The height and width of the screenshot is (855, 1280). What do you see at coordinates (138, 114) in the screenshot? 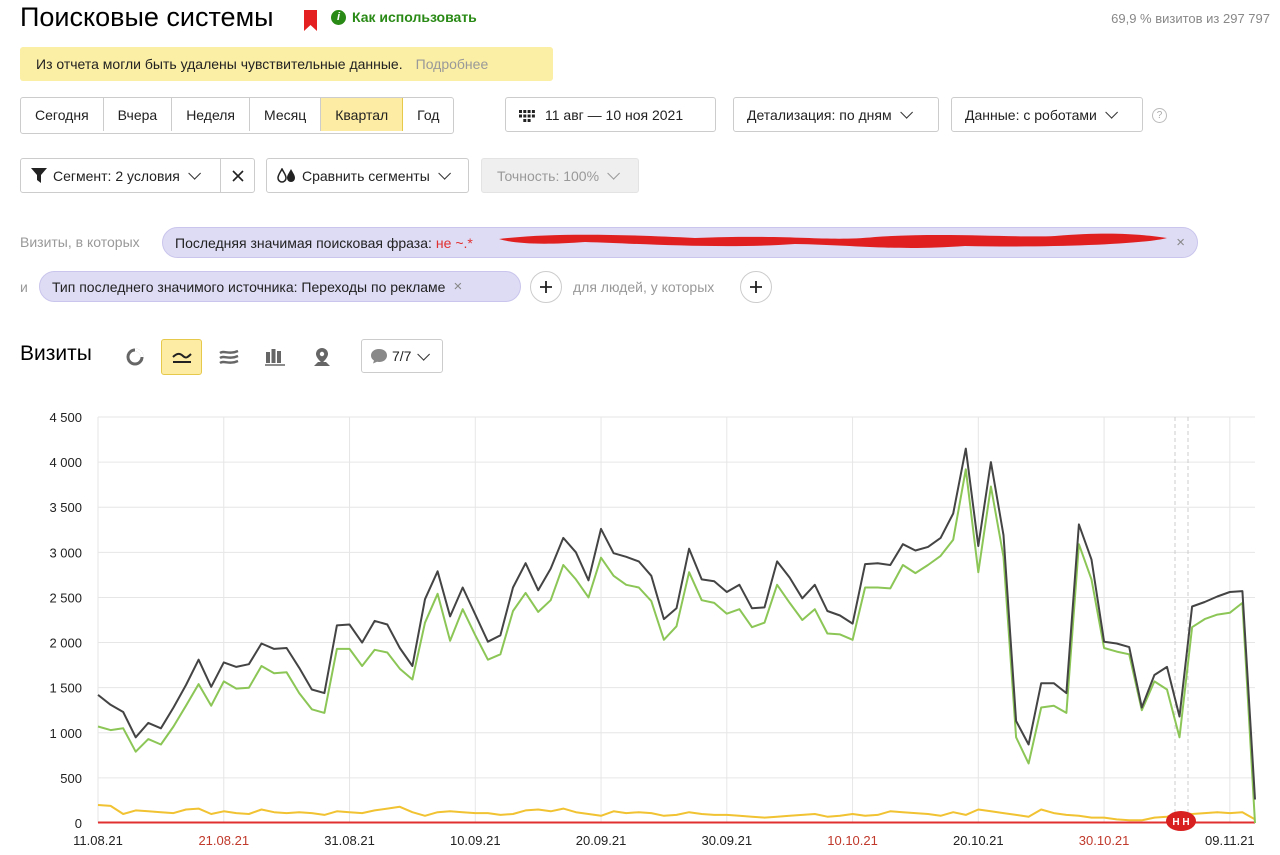
I see `period-yesterday: Вчера` at bounding box center [138, 114].